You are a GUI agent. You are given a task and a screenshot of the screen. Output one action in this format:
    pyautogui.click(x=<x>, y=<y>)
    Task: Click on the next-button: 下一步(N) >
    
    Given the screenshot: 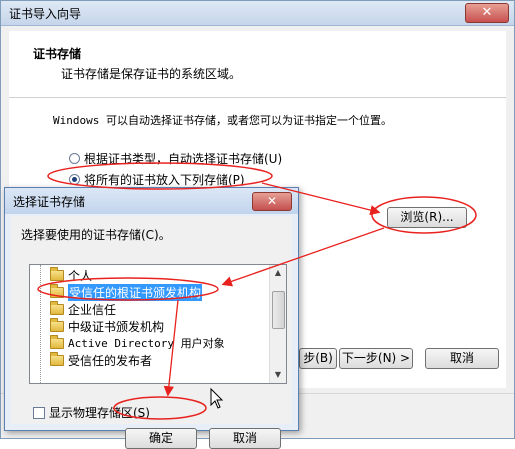 What is the action you would take?
    pyautogui.click(x=376, y=358)
    